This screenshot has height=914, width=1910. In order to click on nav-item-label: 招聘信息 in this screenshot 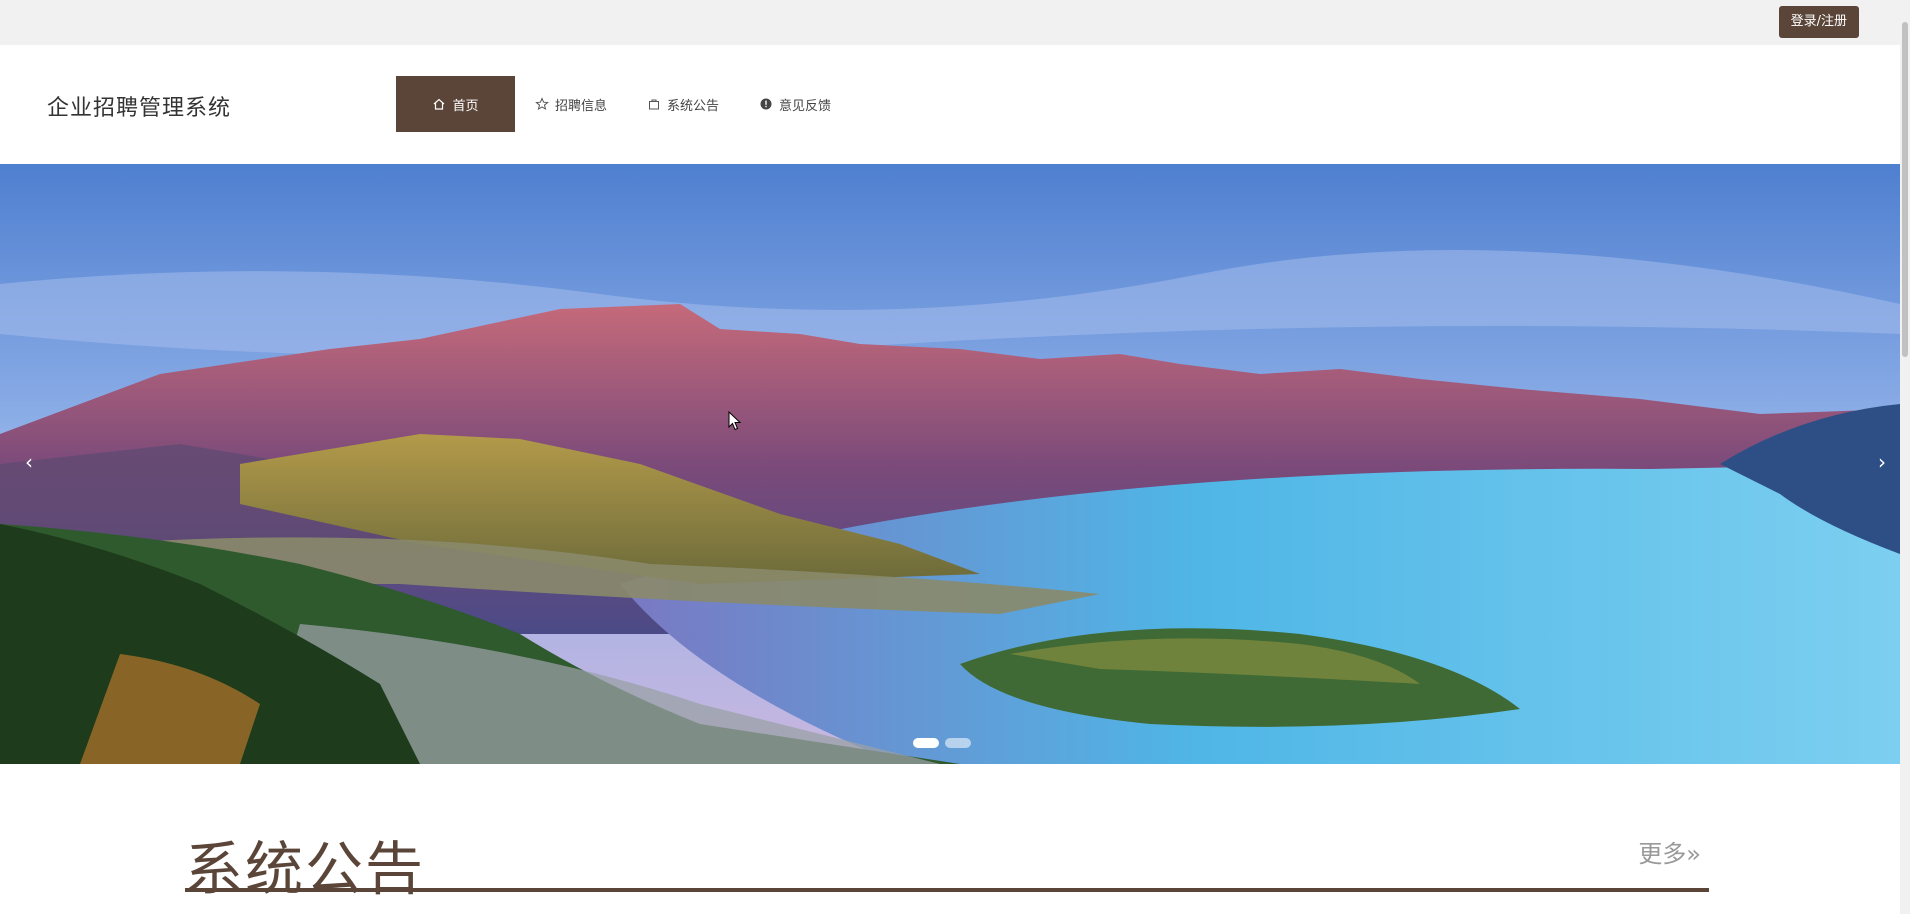, I will do `click(581, 106)`.